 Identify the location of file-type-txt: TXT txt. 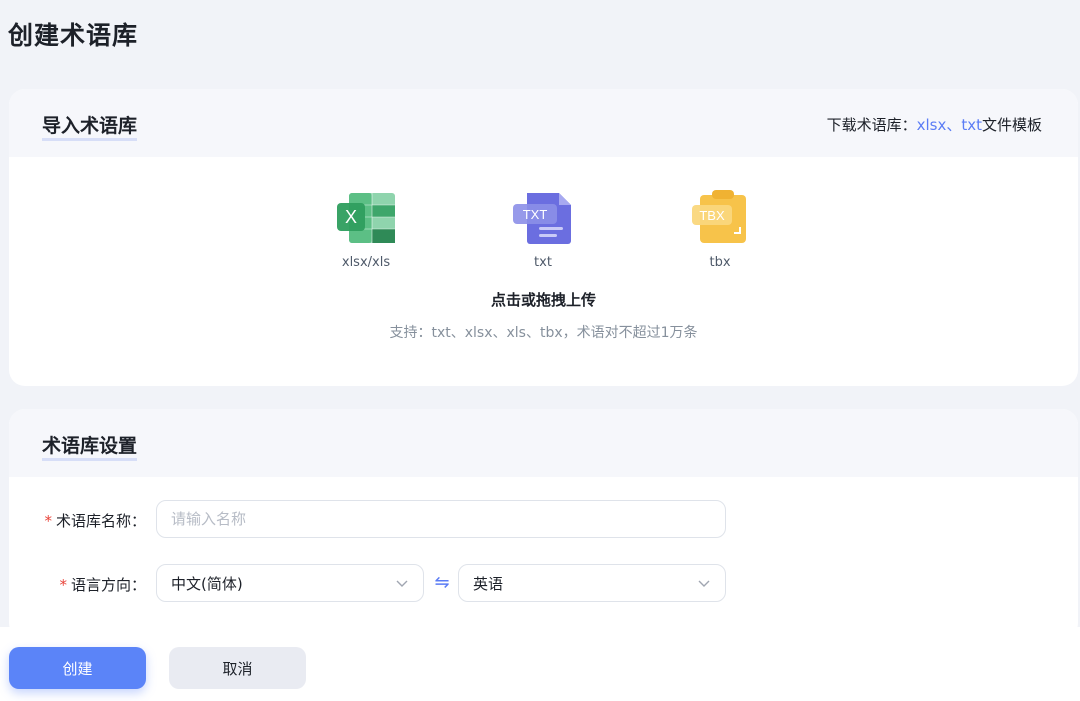
(543, 228).